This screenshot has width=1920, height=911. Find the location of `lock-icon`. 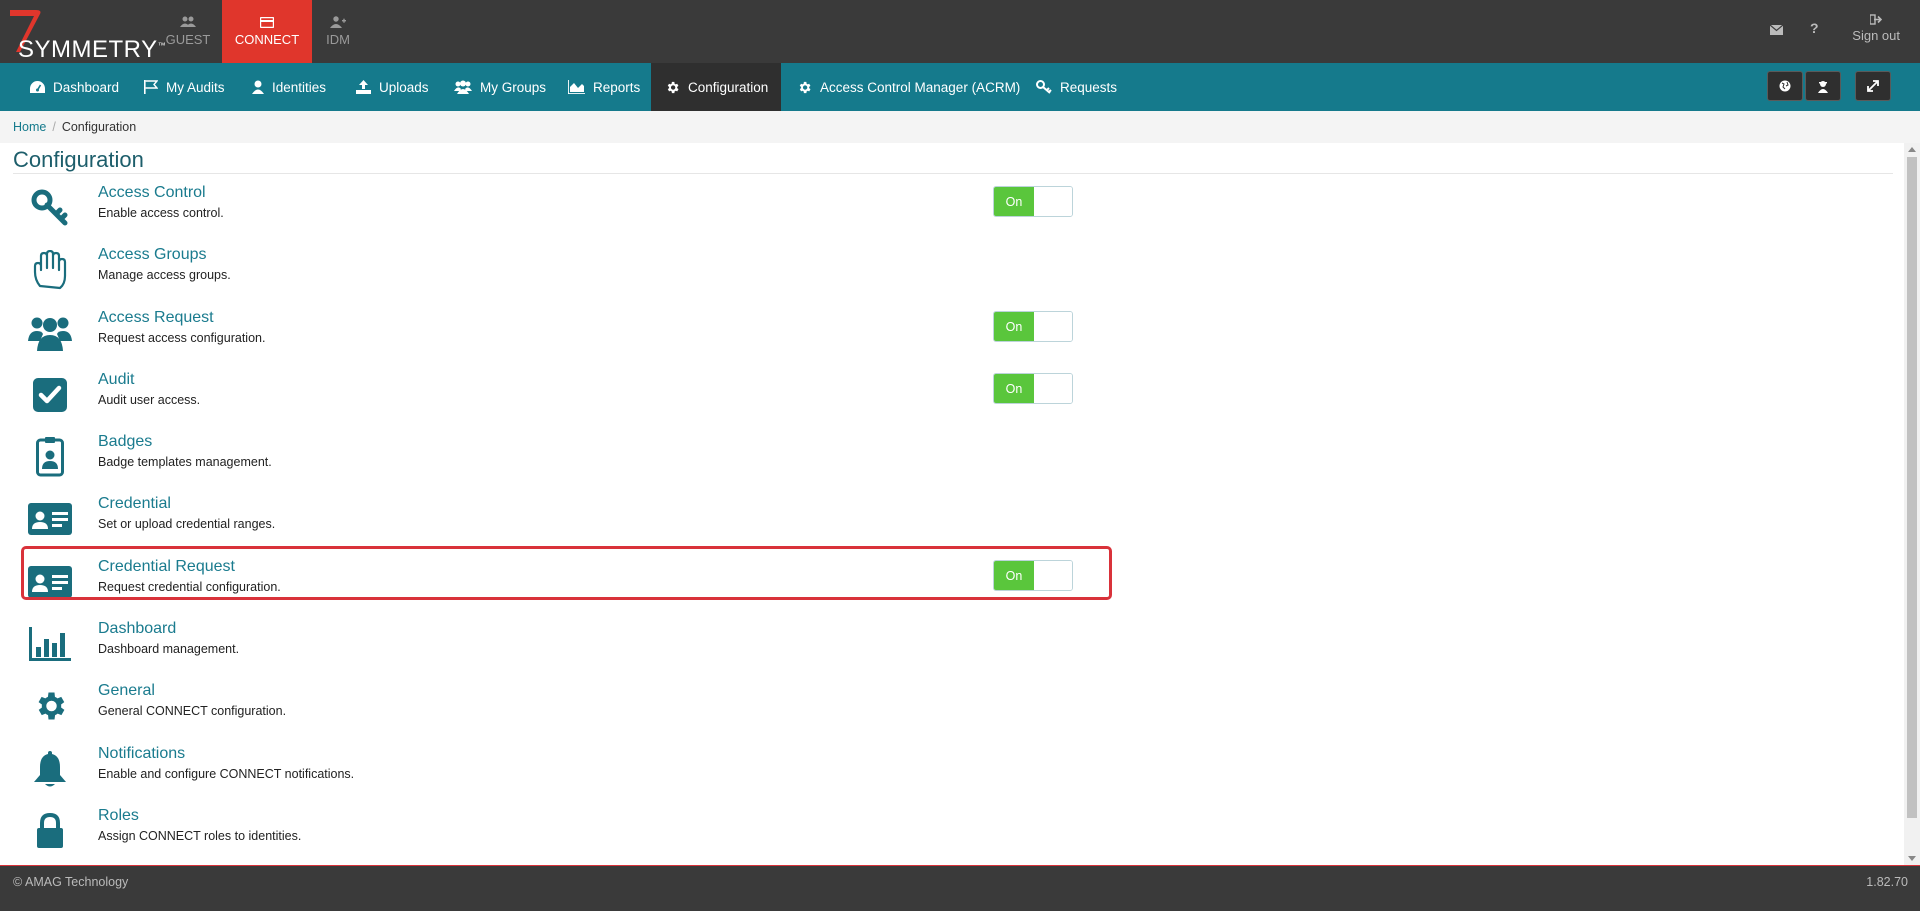

lock-icon is located at coordinates (50, 831).